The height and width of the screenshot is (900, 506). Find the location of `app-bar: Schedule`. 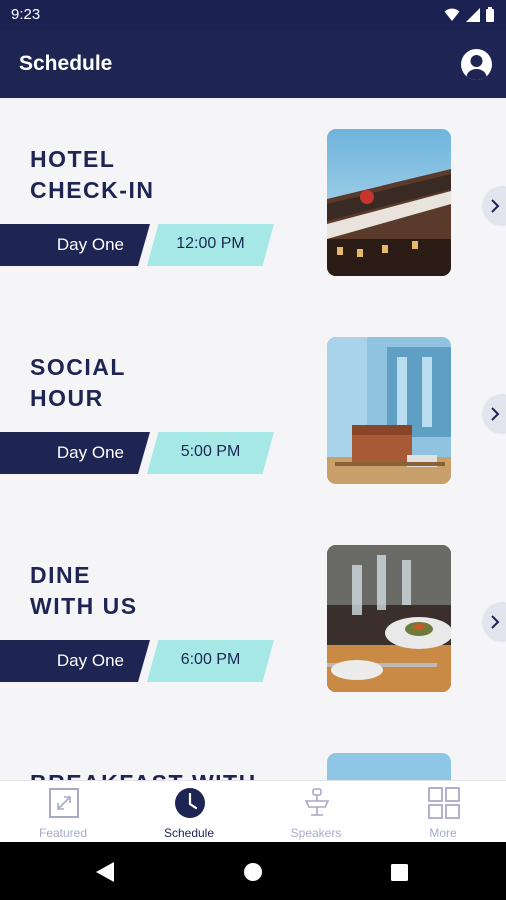

app-bar: Schedule is located at coordinates (253, 64).